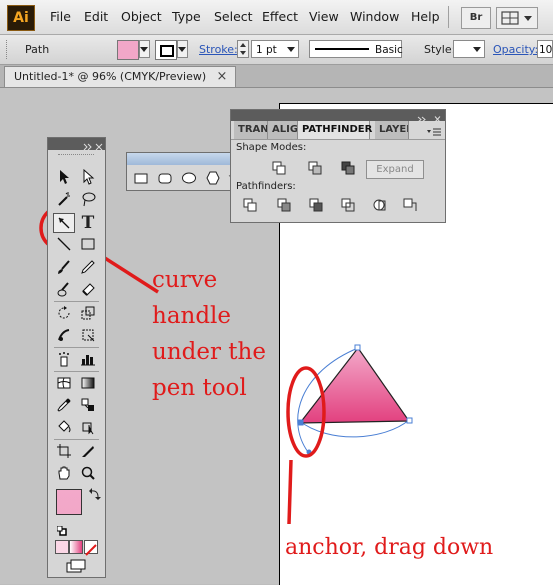 Image resolution: width=553 pixels, height=585 pixels. I want to click on minus-front-button, so click(315, 167).